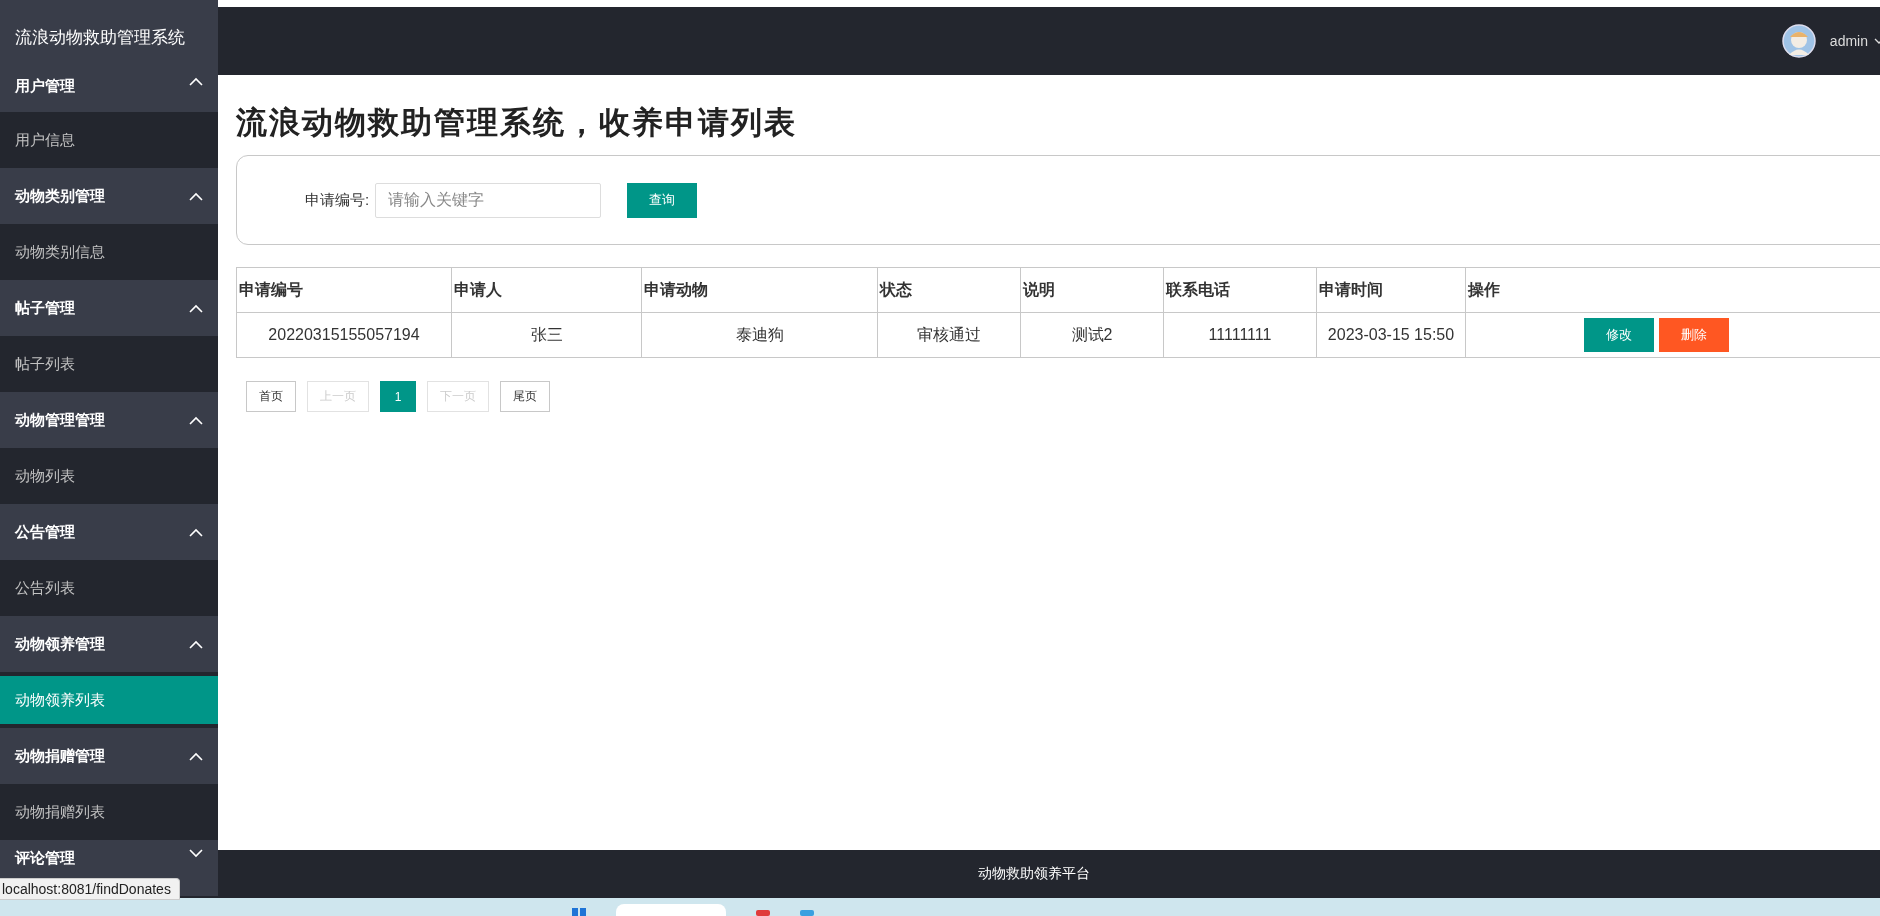  What do you see at coordinates (109, 700) in the screenshot?
I see `menu-item: 动物领养列表` at bounding box center [109, 700].